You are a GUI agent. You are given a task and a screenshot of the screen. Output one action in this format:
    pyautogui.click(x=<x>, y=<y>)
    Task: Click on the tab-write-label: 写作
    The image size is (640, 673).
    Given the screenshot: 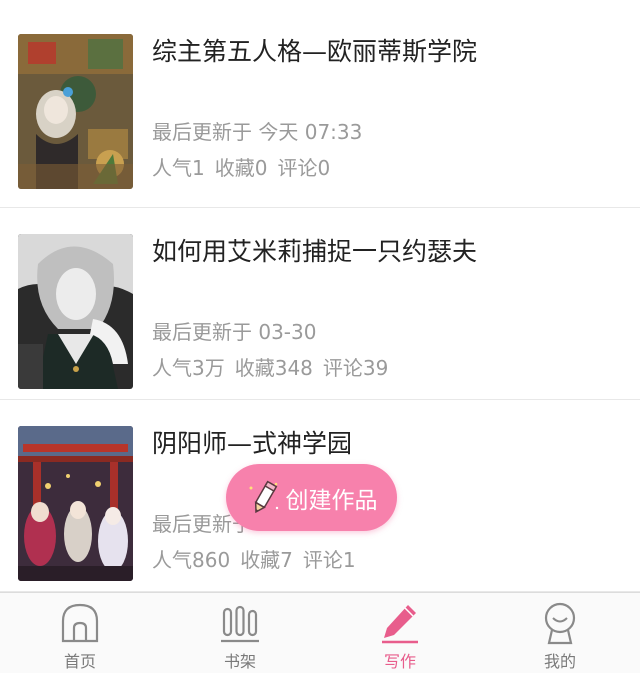 What is the action you would take?
    pyautogui.click(x=399, y=661)
    